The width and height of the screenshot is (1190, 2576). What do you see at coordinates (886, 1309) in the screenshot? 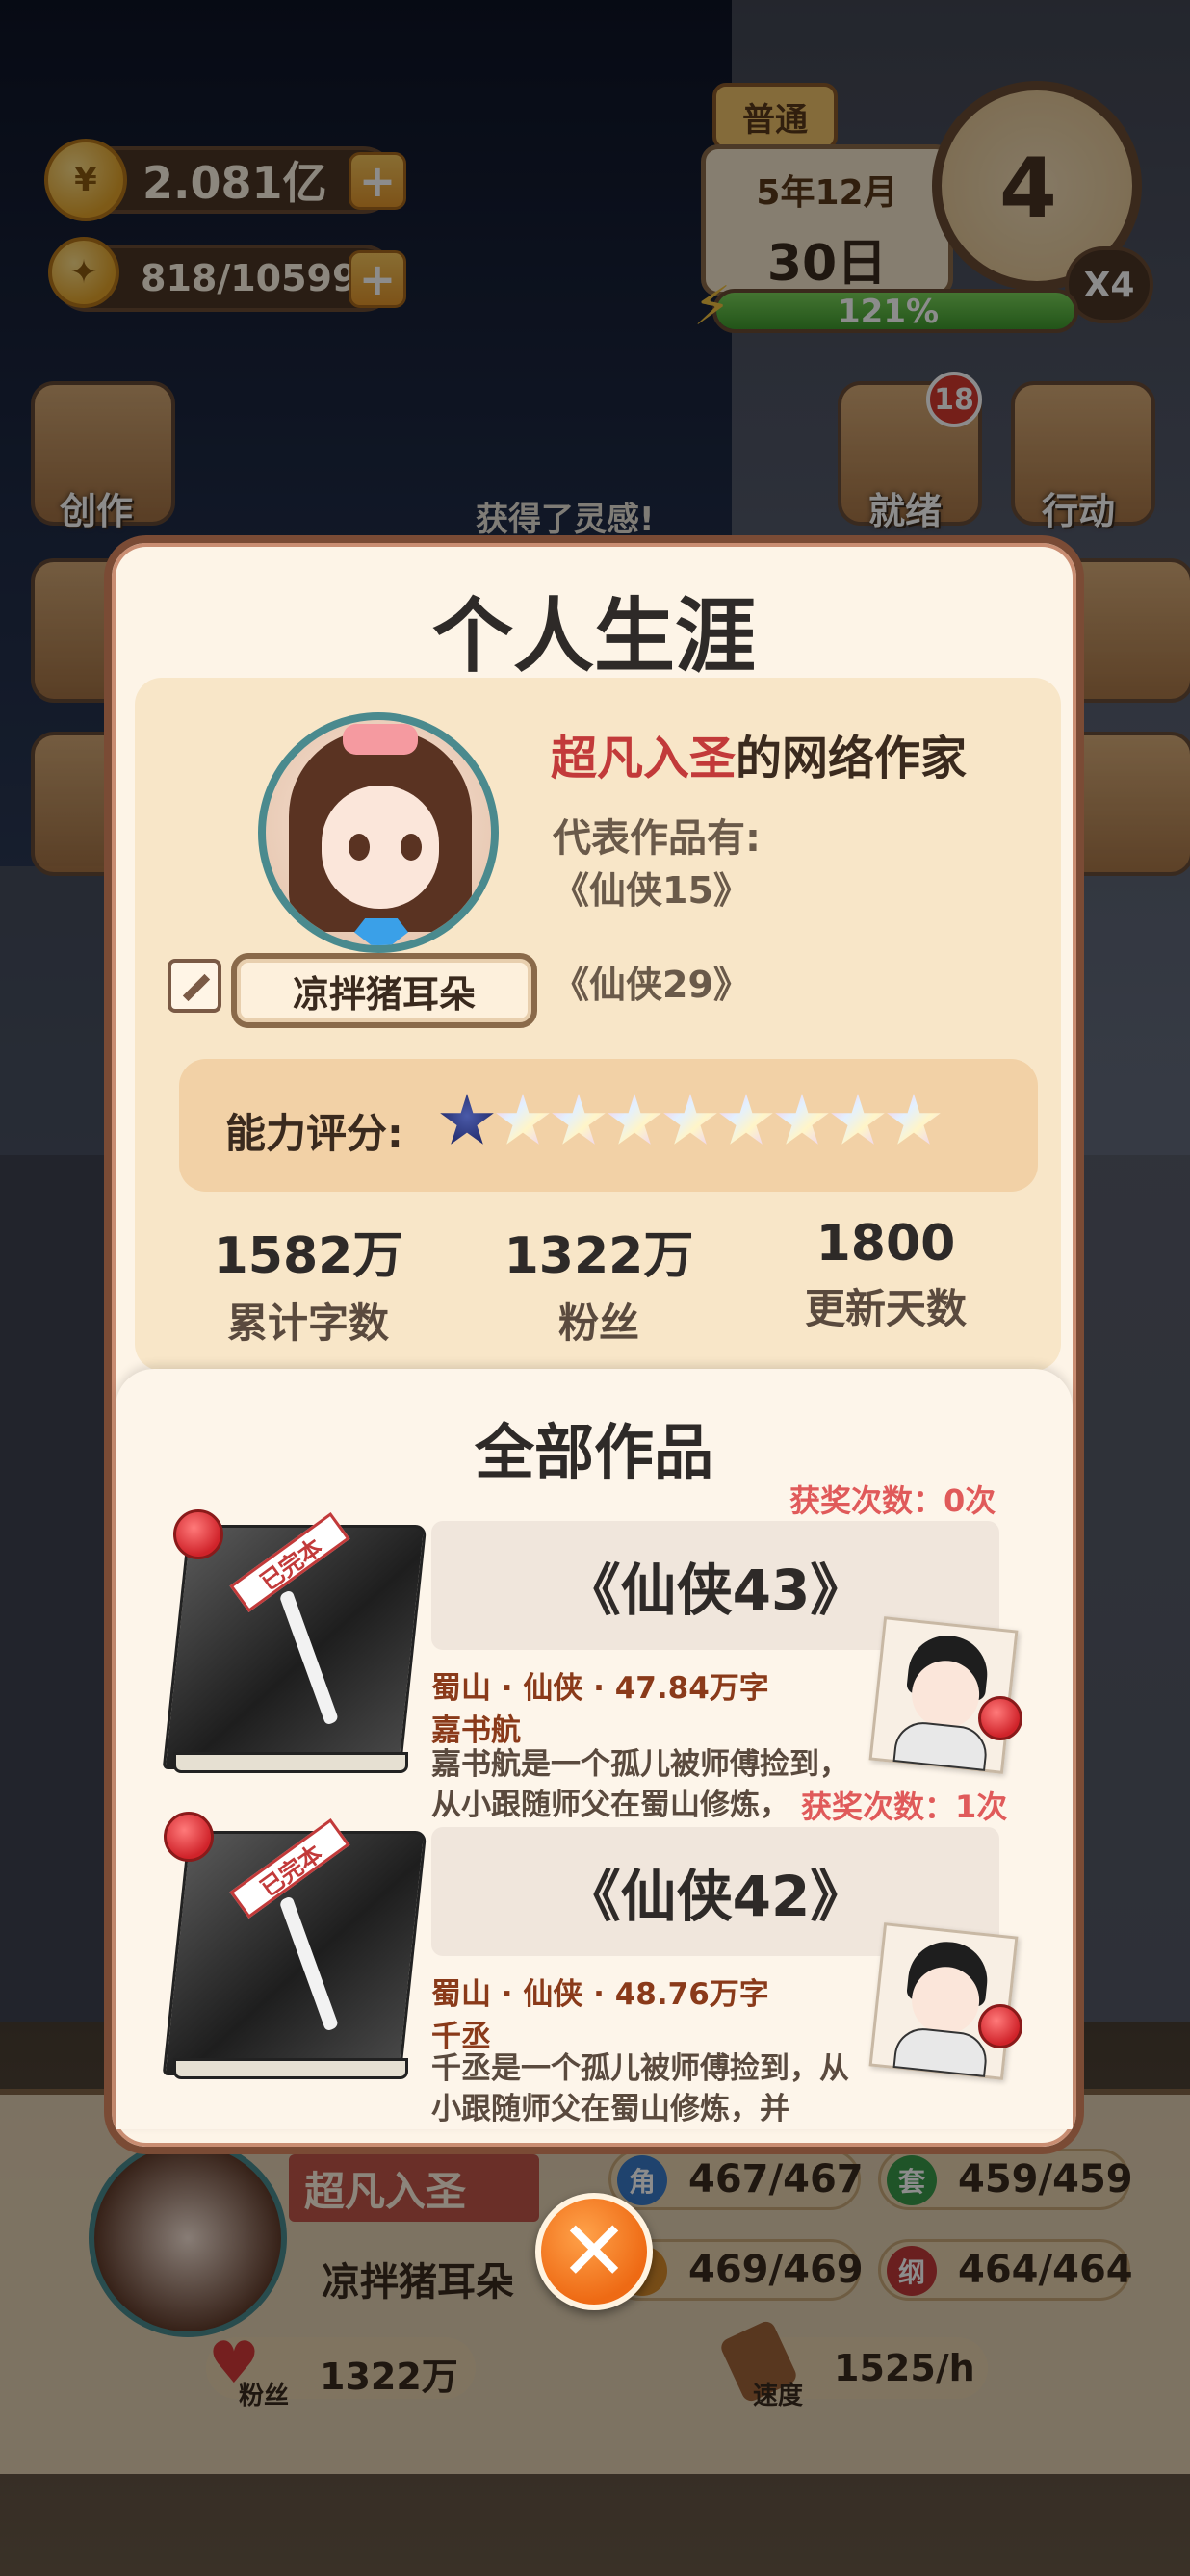
I see `stat-label: 更新天数` at bounding box center [886, 1309].